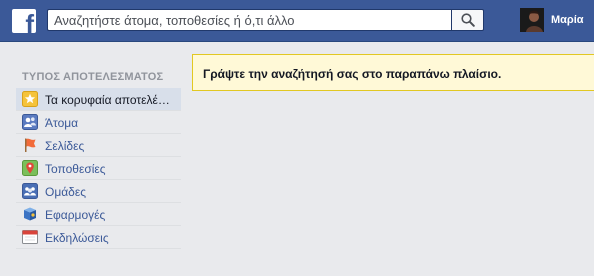  What do you see at coordinates (567, 20) in the screenshot?
I see `profile-name: Μαρία` at bounding box center [567, 20].